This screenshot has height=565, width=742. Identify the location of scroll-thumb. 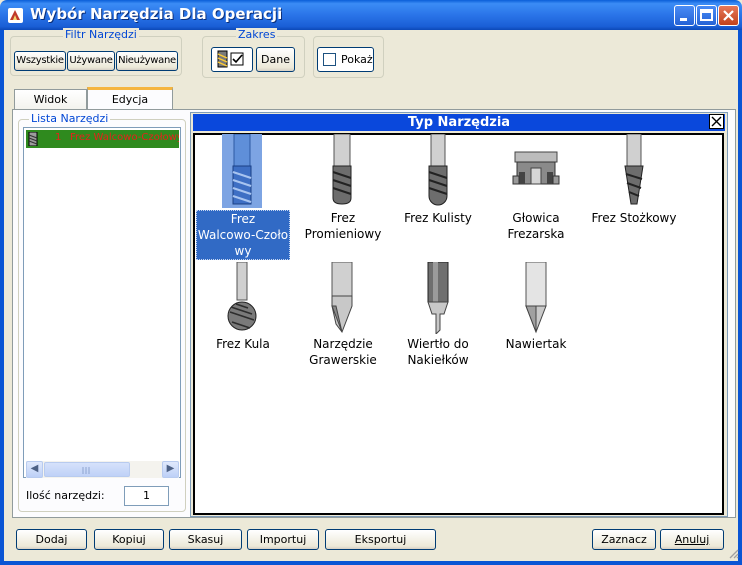
(87, 469).